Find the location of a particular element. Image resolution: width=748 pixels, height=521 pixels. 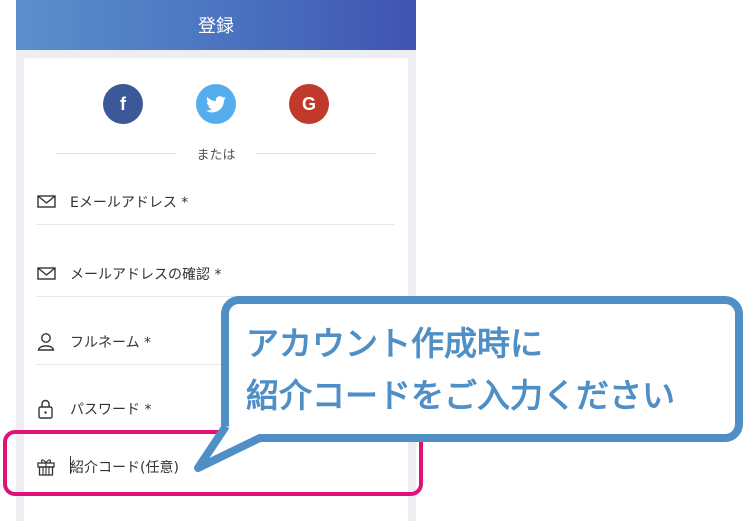

fullname-label: フルネーム * is located at coordinates (111, 343).